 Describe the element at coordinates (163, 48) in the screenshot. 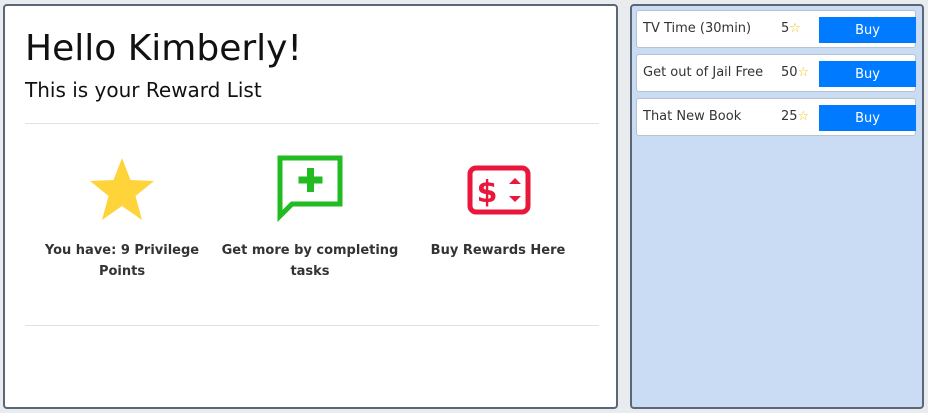

I see `greeting-heading: Hello Kimberly!` at that location.